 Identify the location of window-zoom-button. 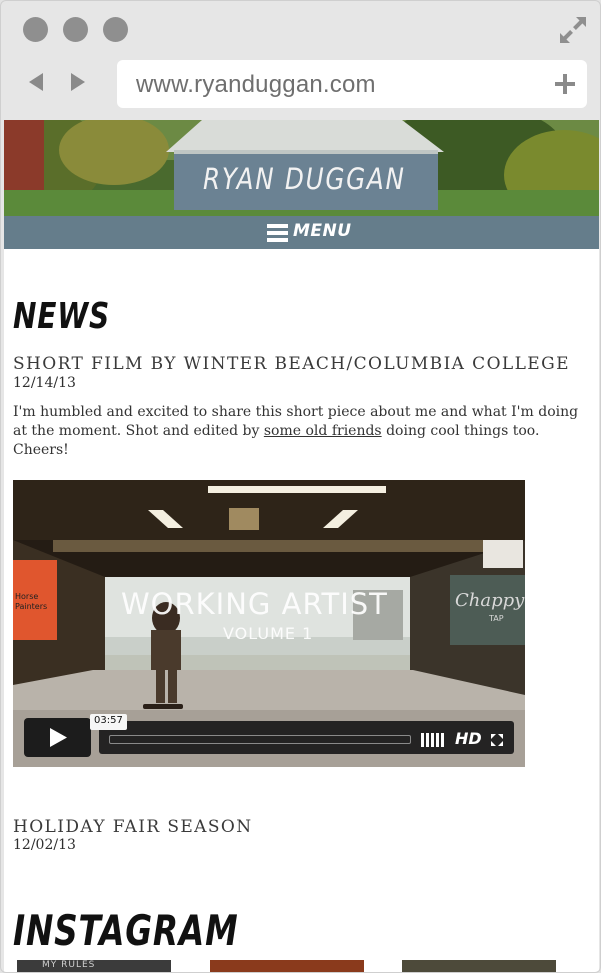
(115, 29).